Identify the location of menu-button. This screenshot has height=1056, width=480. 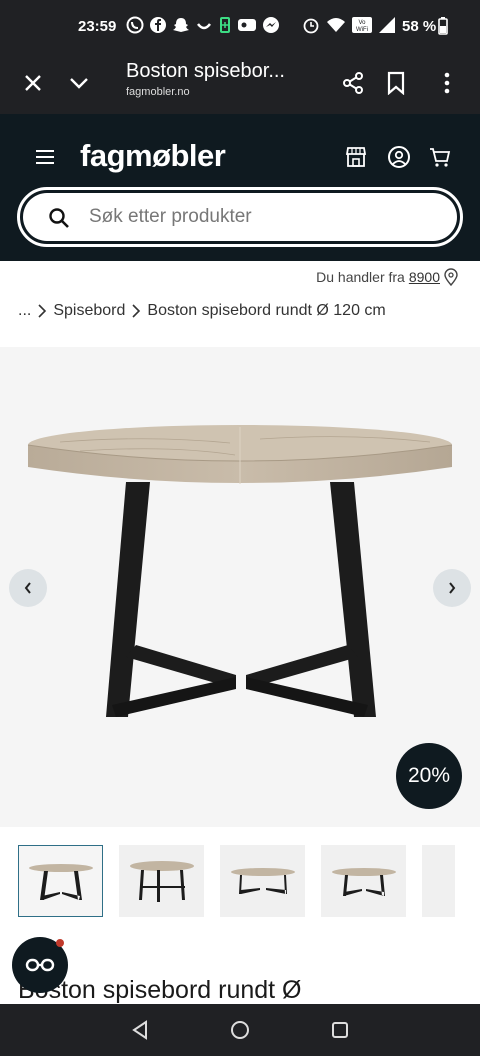
(447, 83).